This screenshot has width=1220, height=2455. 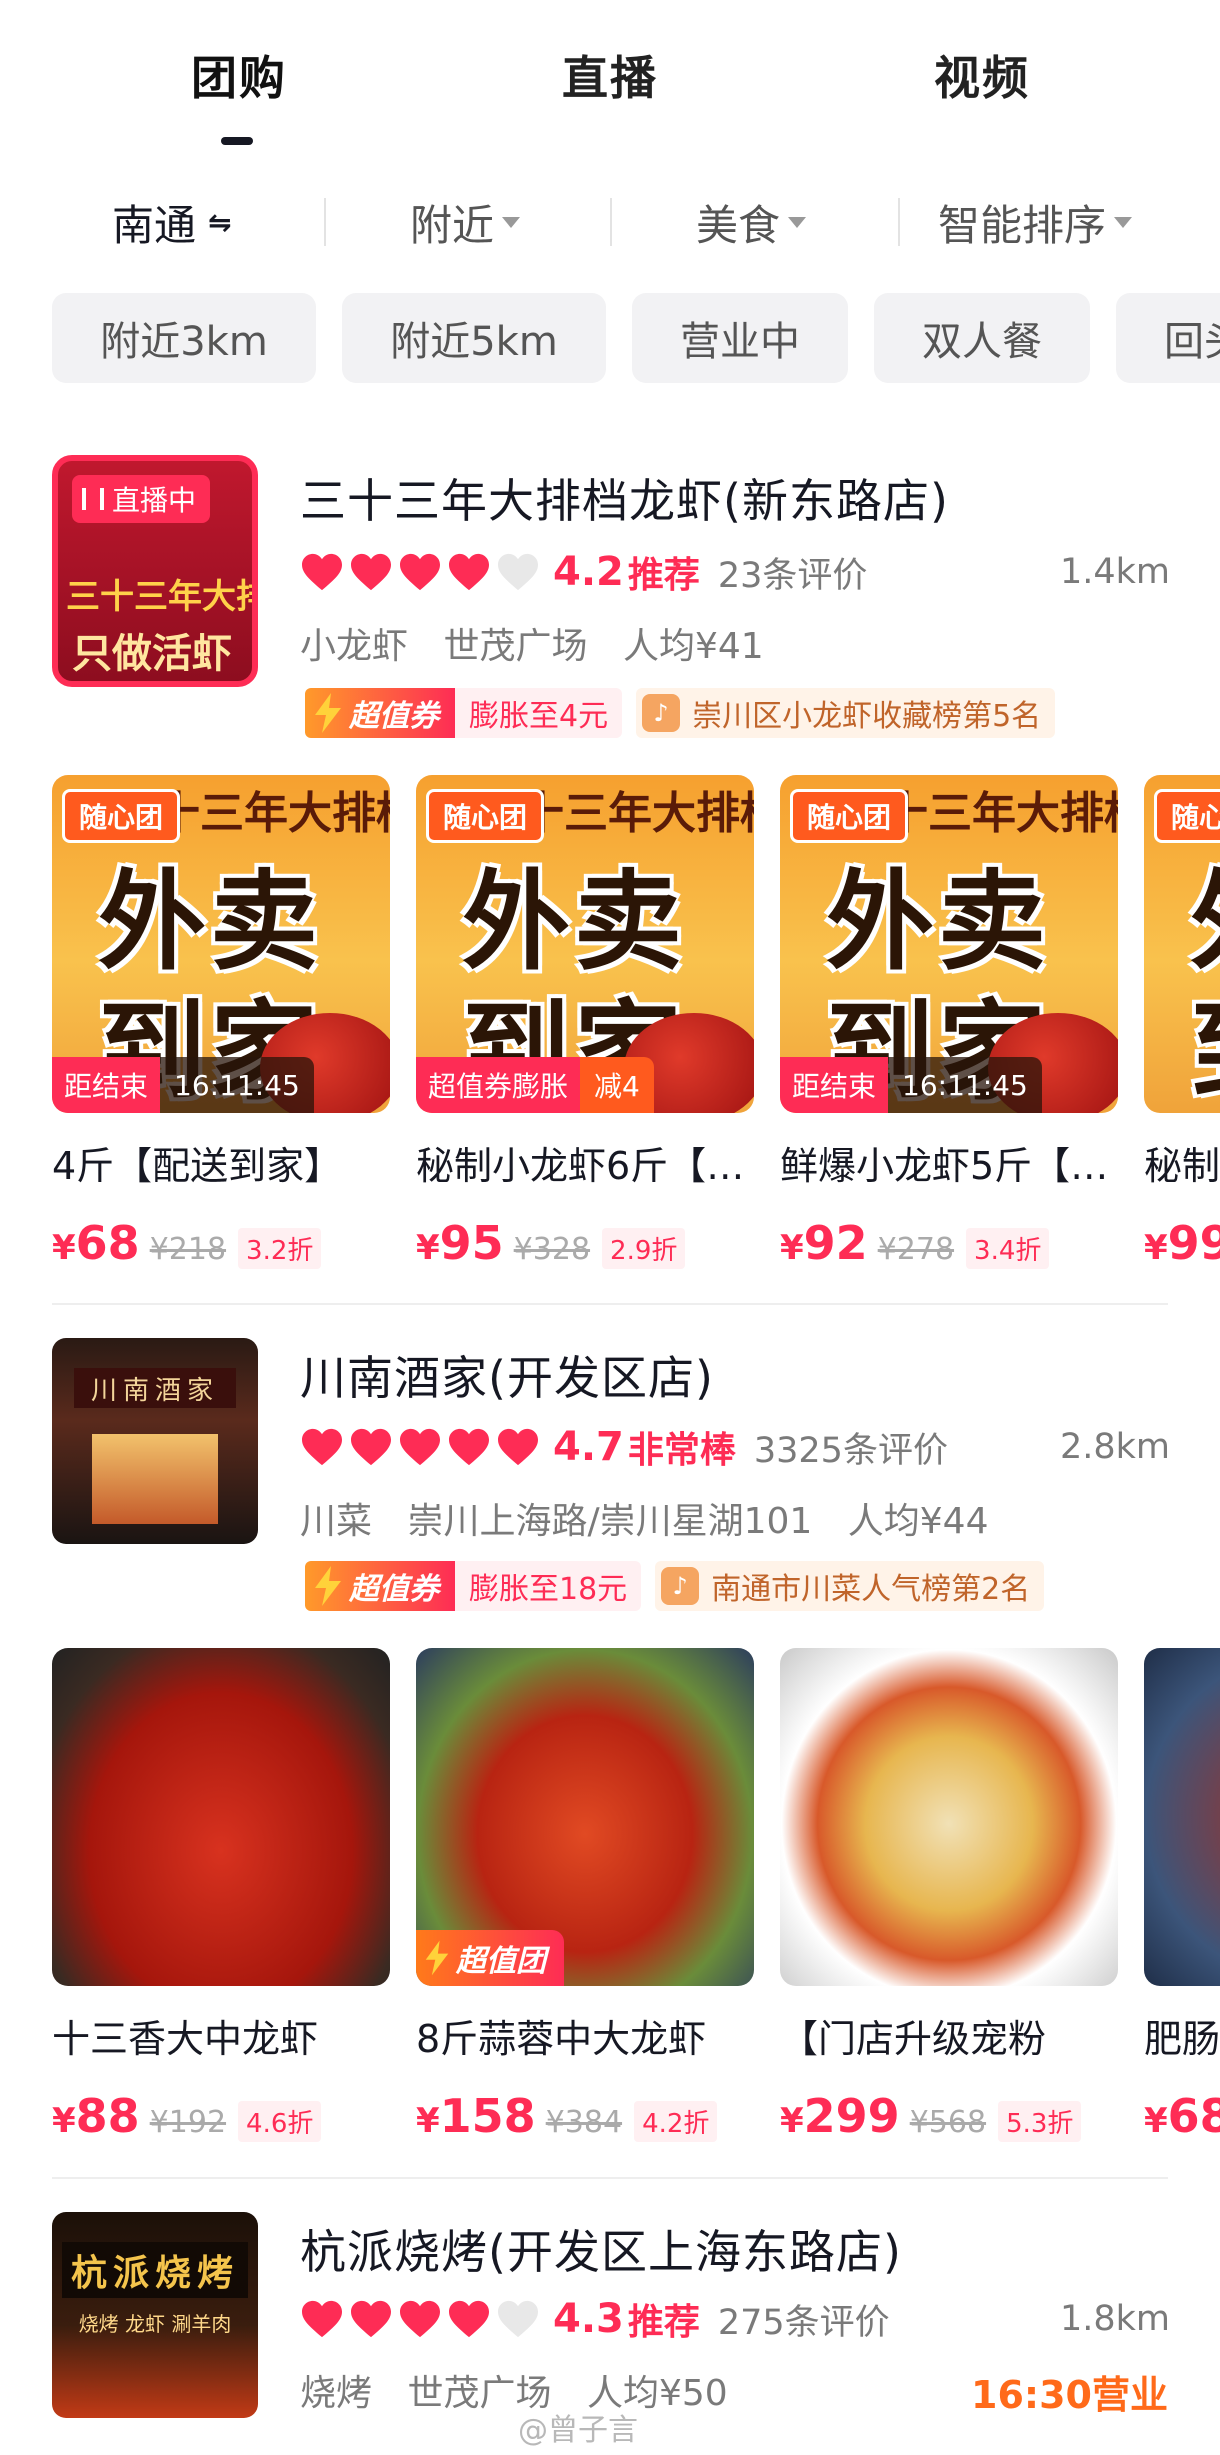 I want to click on rating-row: 4.3 推荐 275条评价 1.8km, so click(x=735, y=2319).